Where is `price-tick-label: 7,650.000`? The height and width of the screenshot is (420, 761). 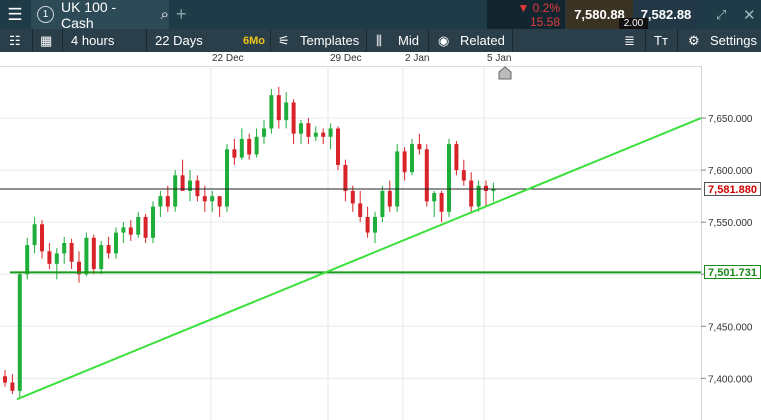
price-tick-label: 7,650.000 is located at coordinates (730, 119).